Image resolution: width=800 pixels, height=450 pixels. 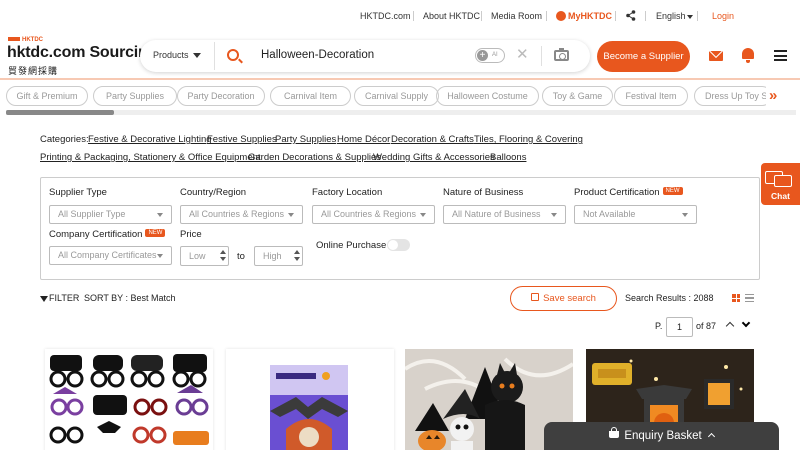 What do you see at coordinates (563, 298) in the screenshot?
I see `save-search-button: Save search` at bounding box center [563, 298].